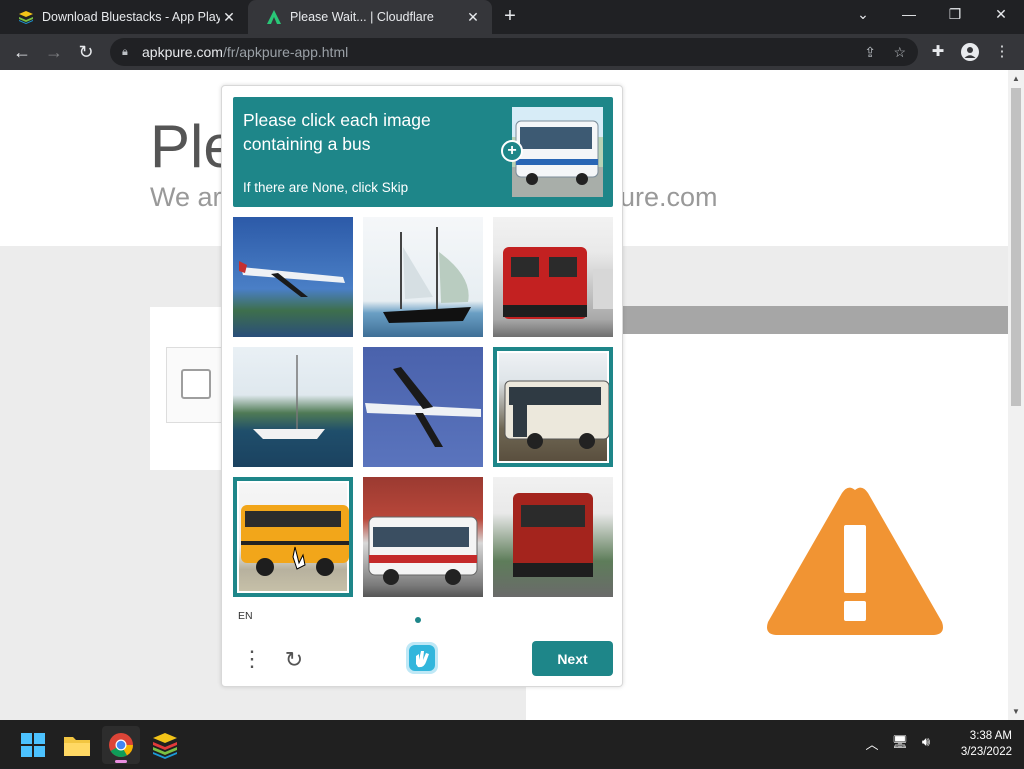 This screenshot has width=1024, height=769. I want to click on scrollbar-thumb, so click(1016, 247).